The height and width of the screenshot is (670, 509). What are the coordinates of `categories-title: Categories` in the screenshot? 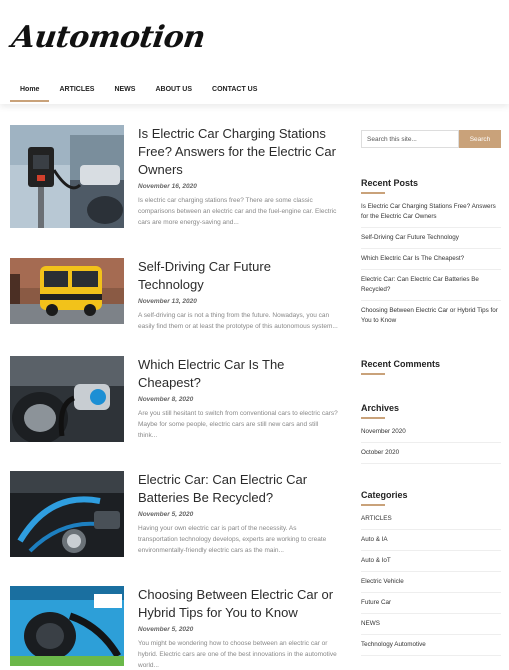 It's located at (431, 498).